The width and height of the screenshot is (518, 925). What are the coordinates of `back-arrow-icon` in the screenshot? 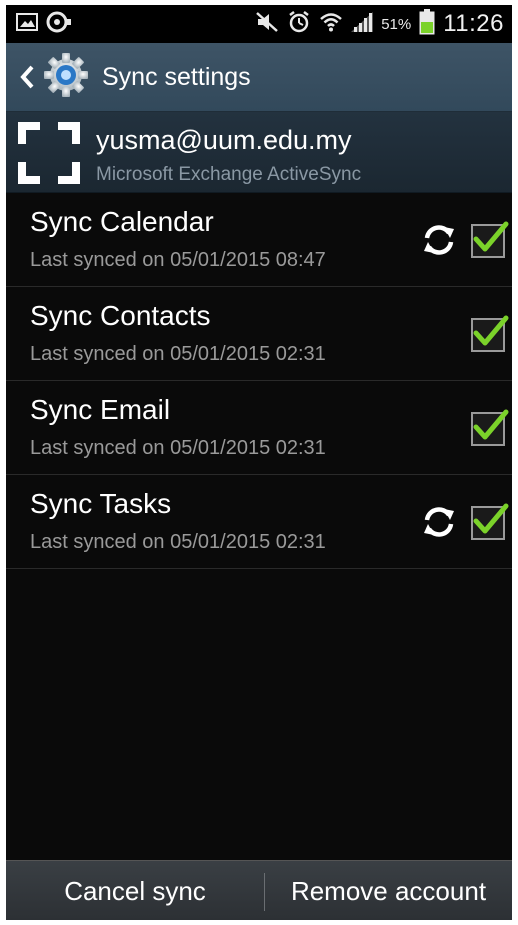 It's located at (27, 77).